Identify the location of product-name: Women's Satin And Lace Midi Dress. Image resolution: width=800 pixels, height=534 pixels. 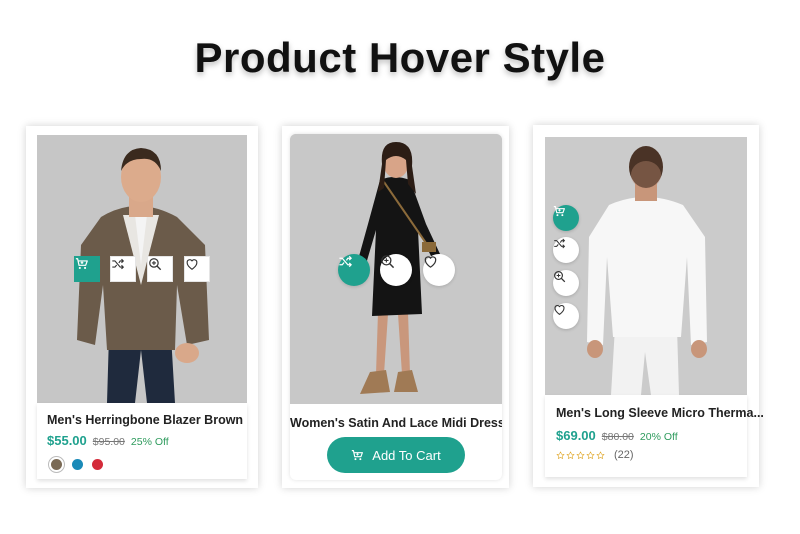
(396, 423).